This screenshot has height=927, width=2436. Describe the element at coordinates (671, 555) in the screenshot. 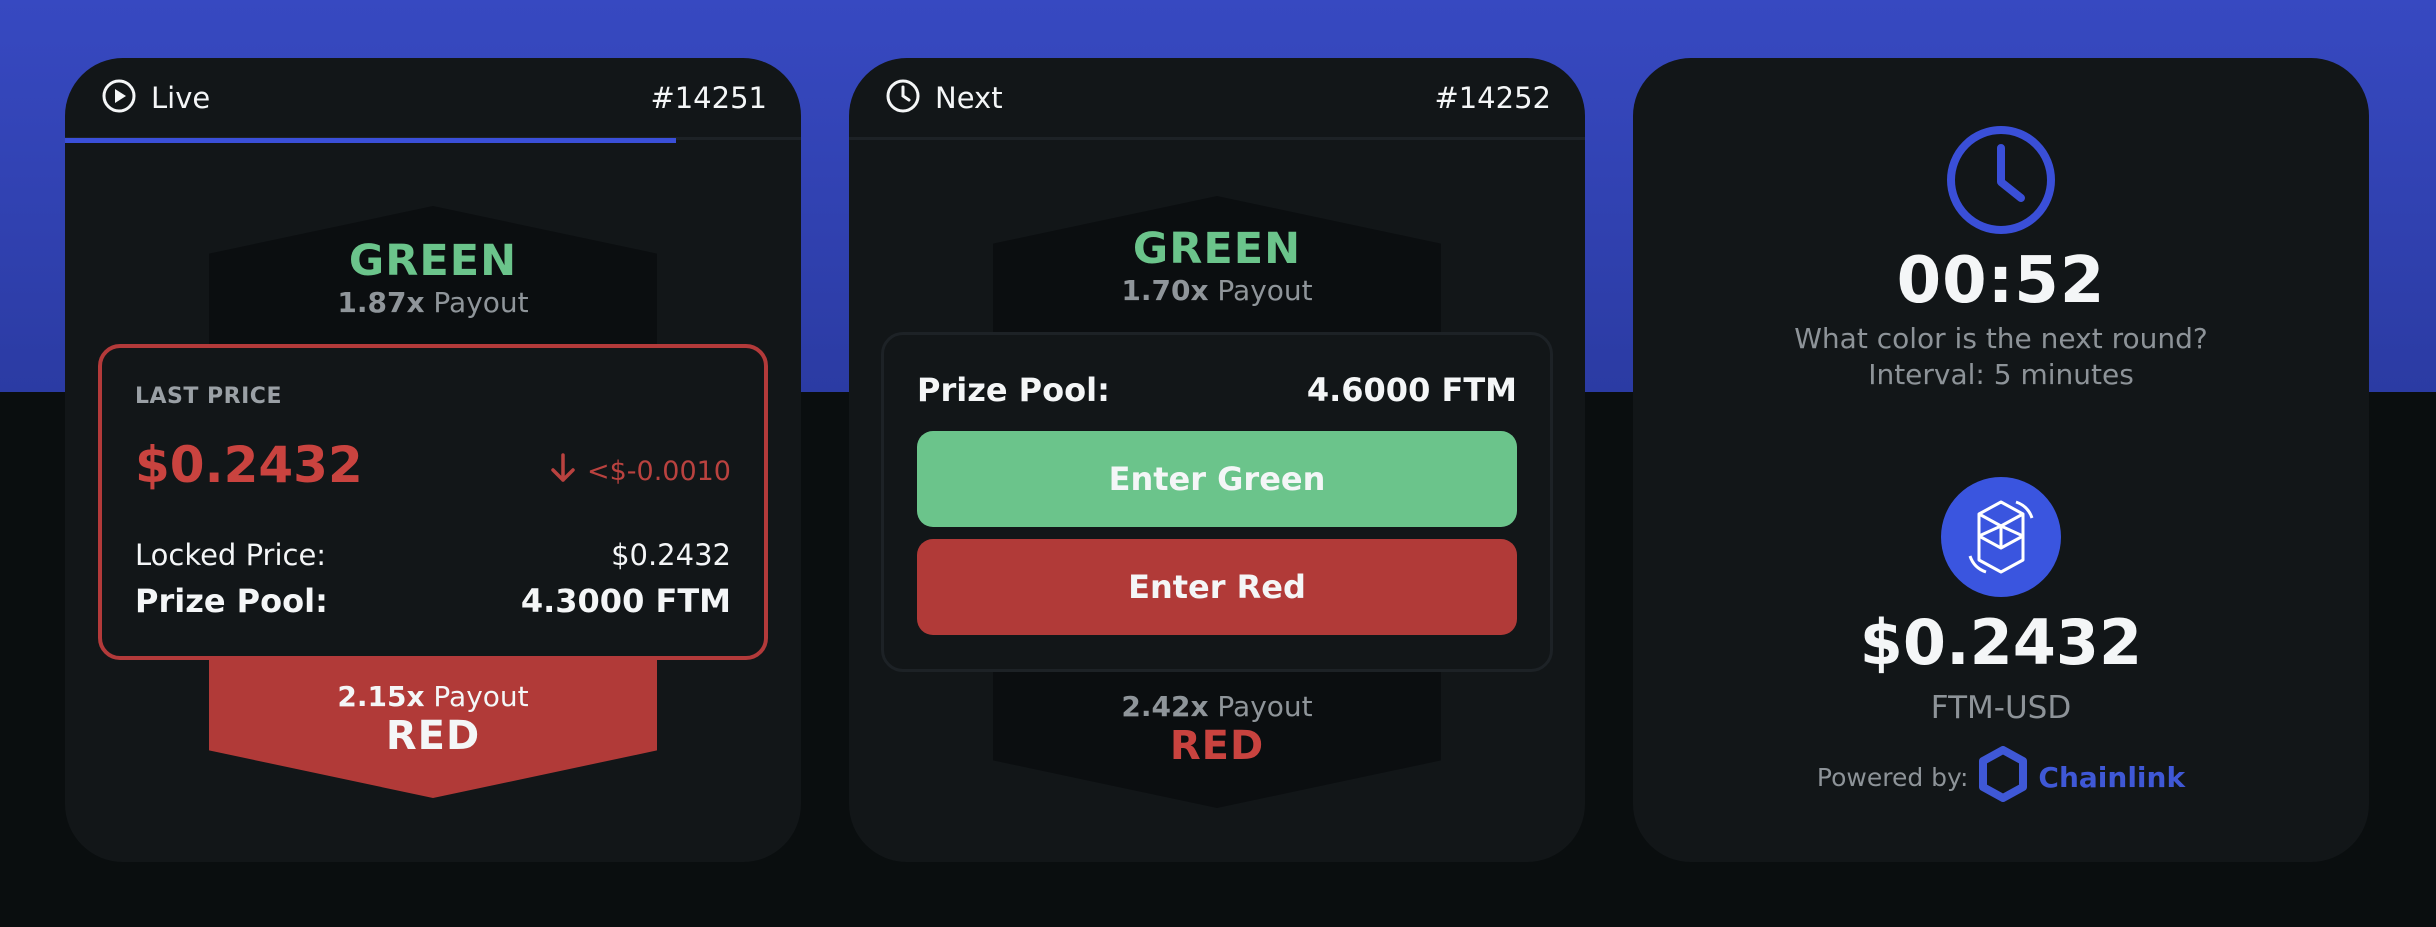

I see `locked-price-value: $0.2432` at that location.